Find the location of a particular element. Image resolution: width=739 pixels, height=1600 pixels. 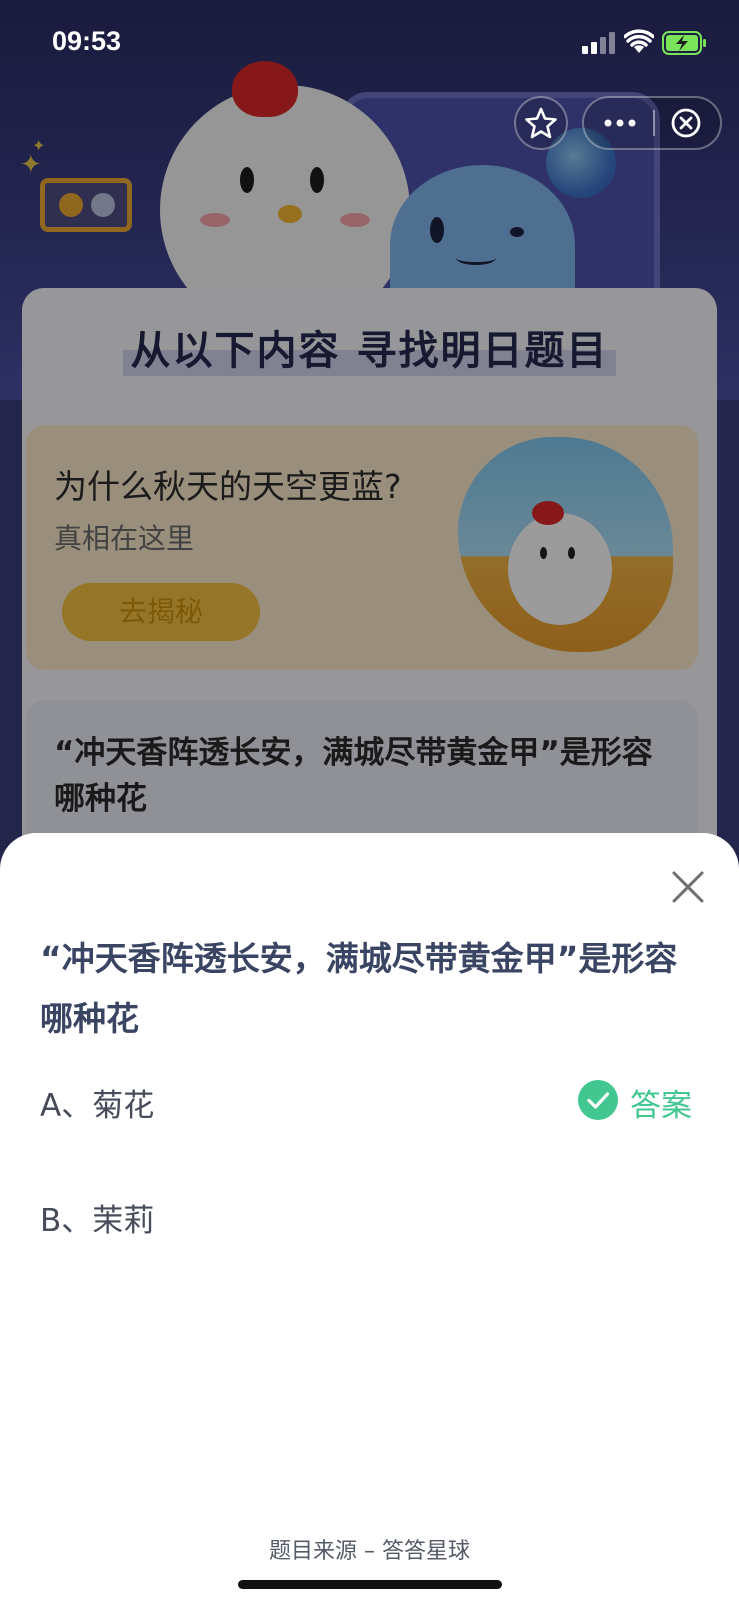

close-circle-icon is located at coordinates (686, 123).